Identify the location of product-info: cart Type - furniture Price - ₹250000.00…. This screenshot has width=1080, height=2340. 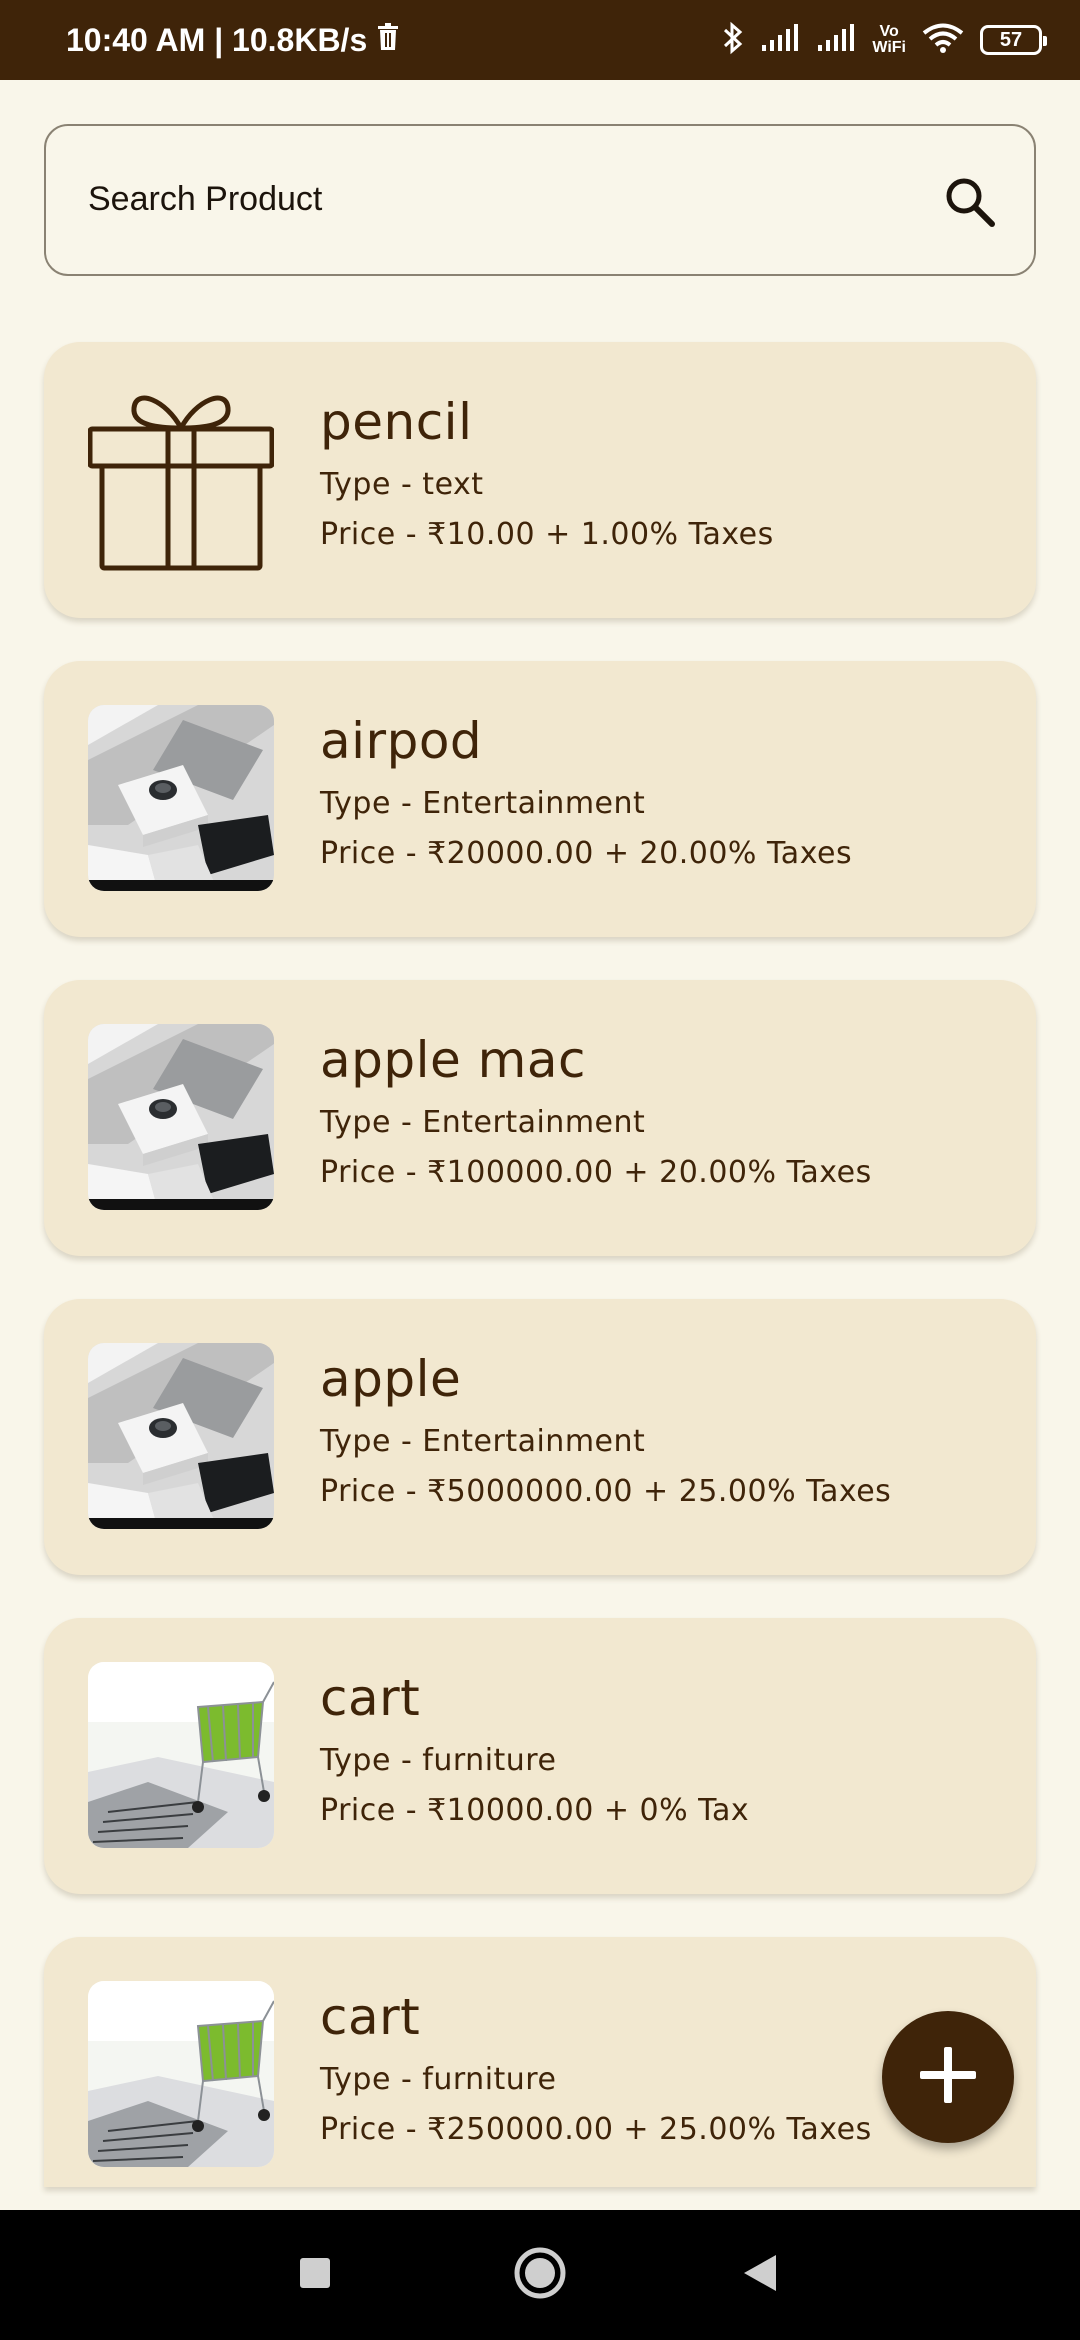
(596, 2070).